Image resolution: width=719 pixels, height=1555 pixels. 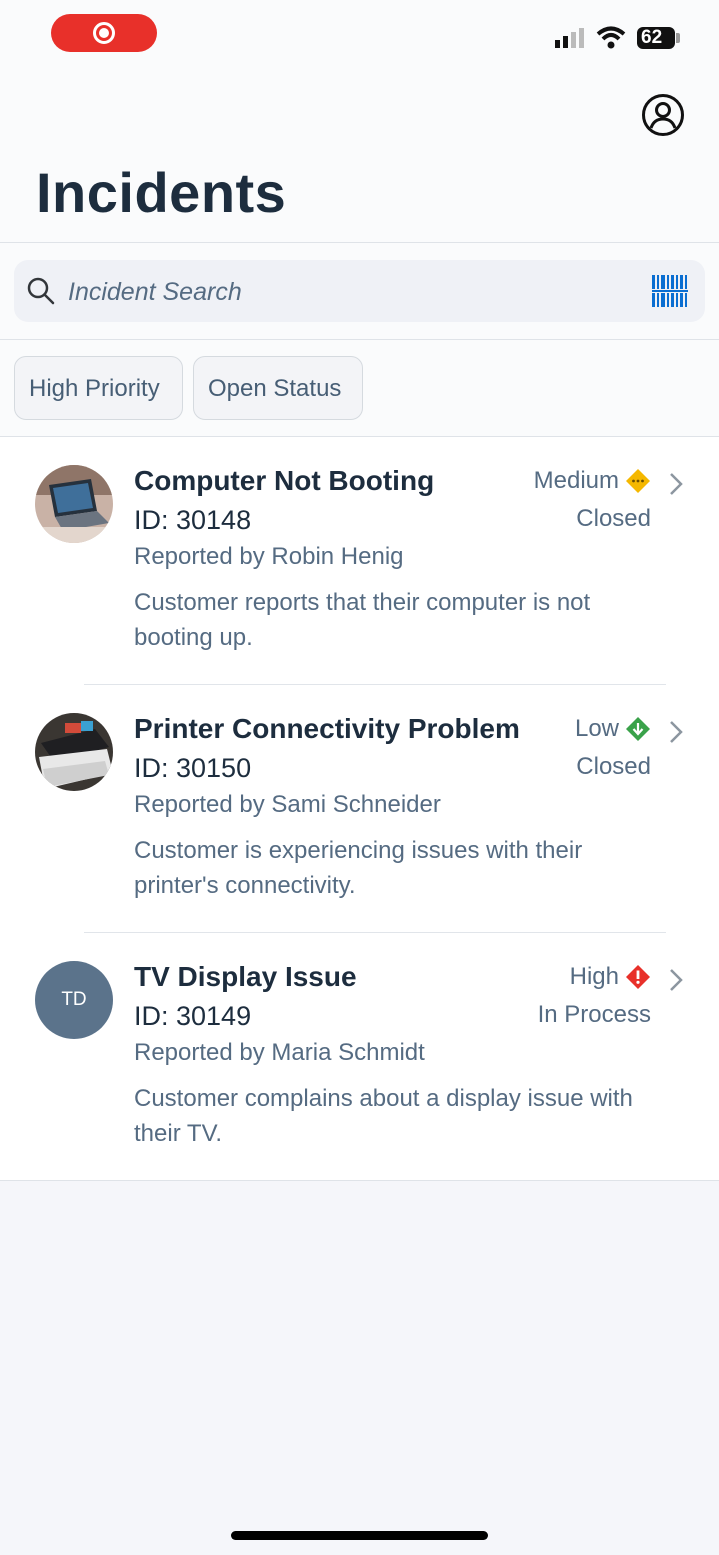 I want to click on priority-indicator: Medium, so click(x=592, y=481).